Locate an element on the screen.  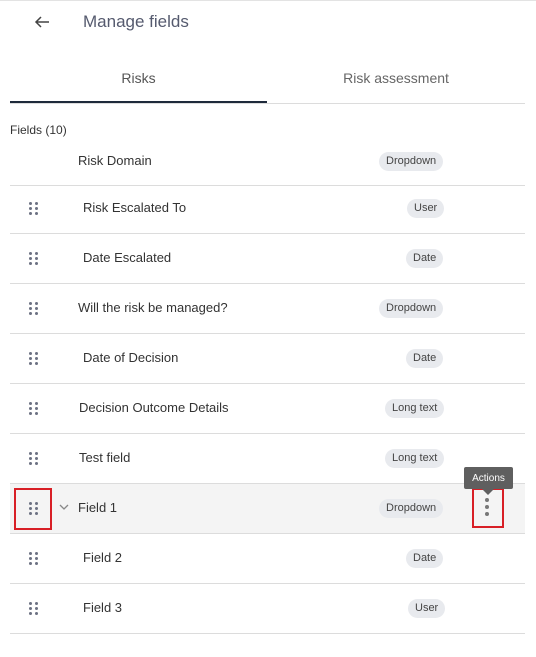
field-name: Risk Domain is located at coordinates (115, 160).